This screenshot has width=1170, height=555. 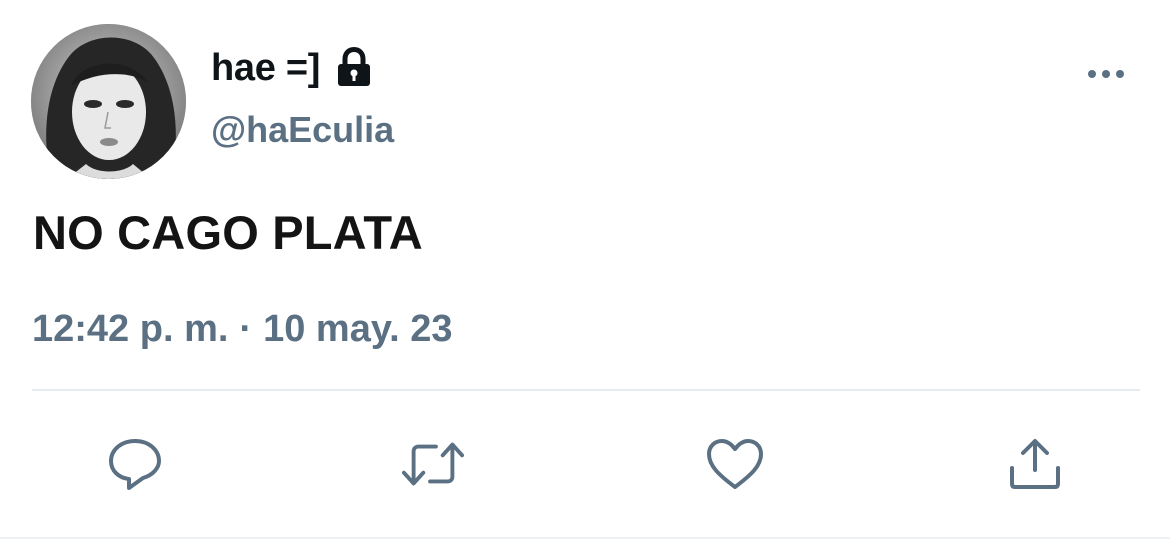 I want to click on retweet-icon, so click(x=433, y=464).